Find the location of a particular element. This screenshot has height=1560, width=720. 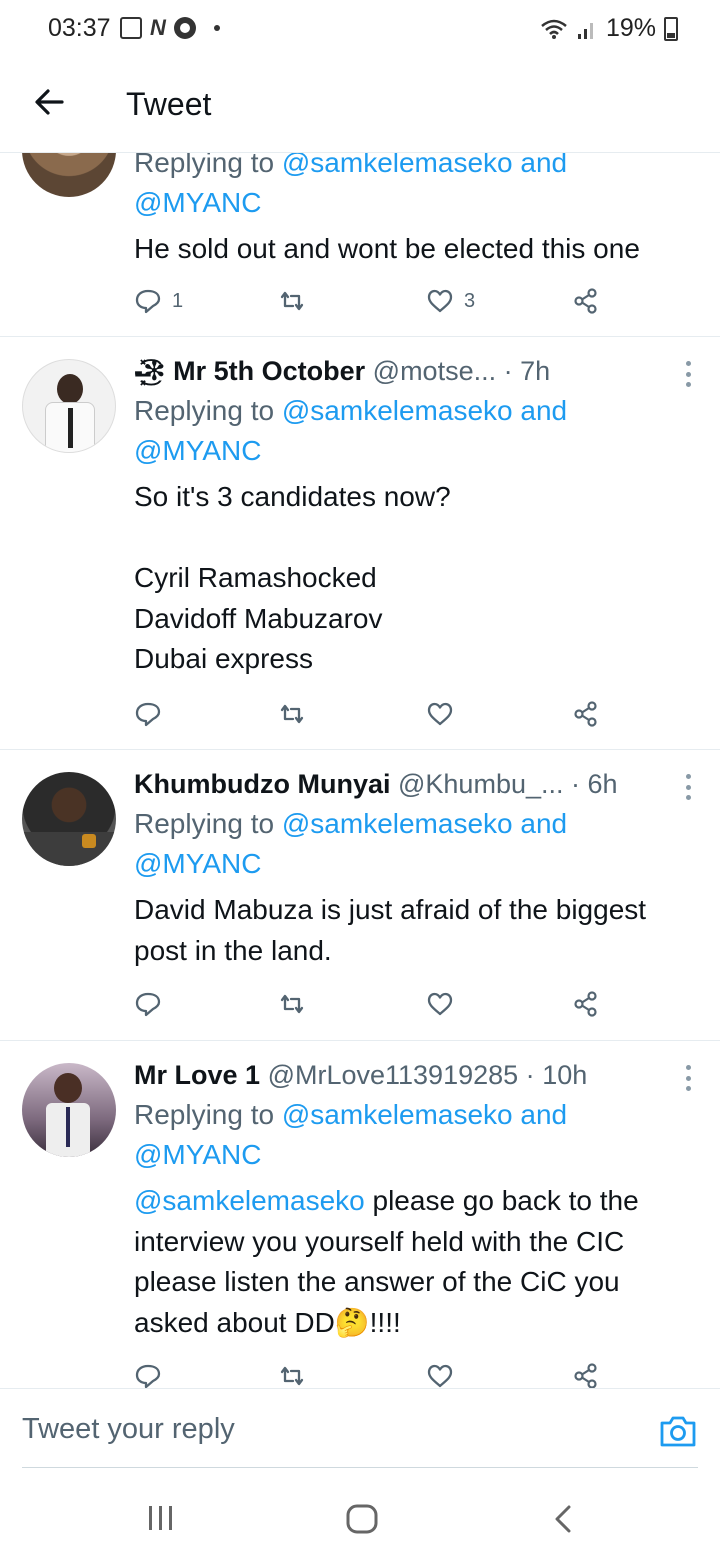

status-bar: 03:37 N 19% is located at coordinates (360, 30).